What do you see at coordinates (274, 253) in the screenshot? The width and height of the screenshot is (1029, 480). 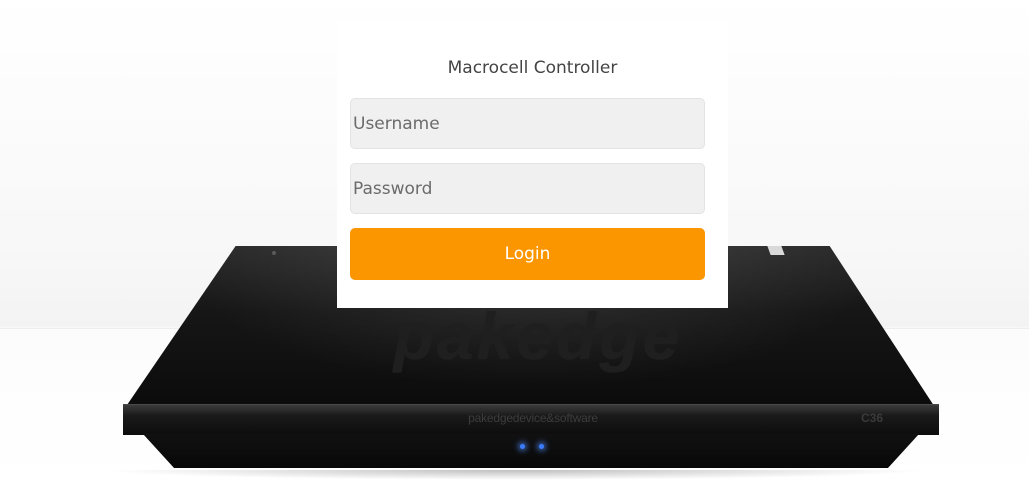 I see `device-screw` at bounding box center [274, 253].